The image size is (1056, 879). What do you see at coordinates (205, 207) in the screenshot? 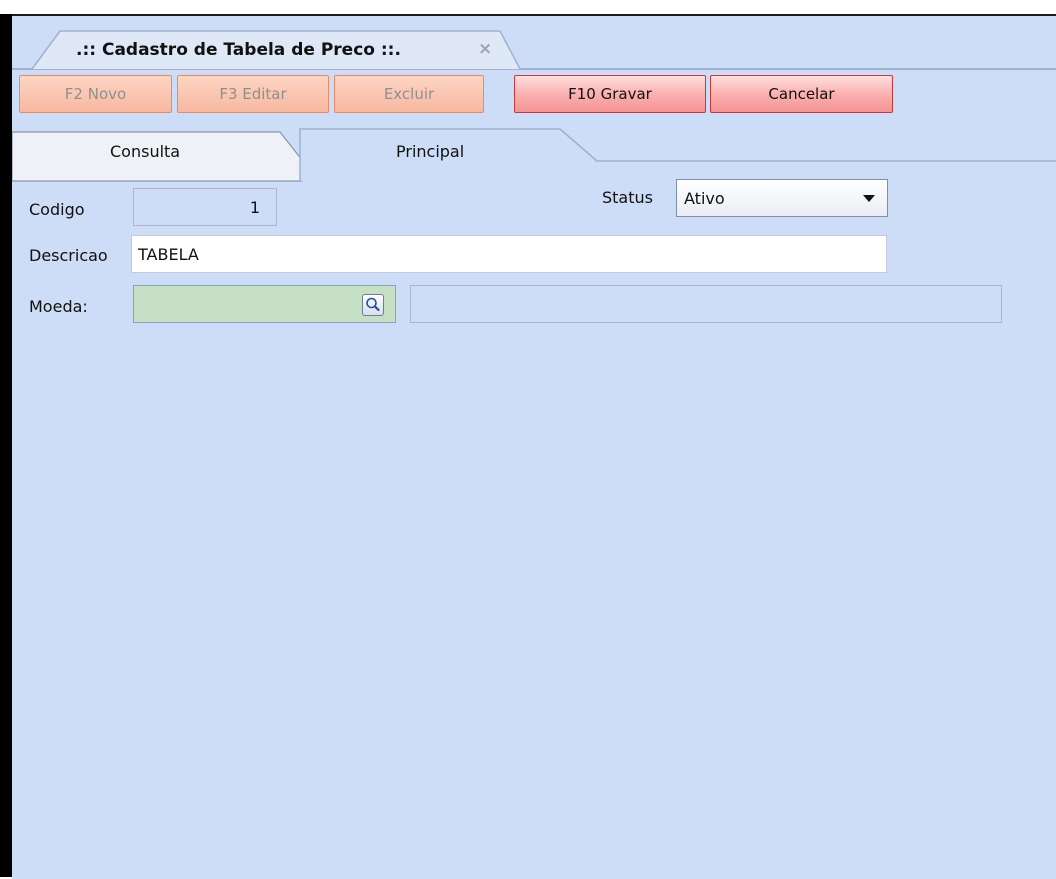
I see `codigo-field: 1` at bounding box center [205, 207].